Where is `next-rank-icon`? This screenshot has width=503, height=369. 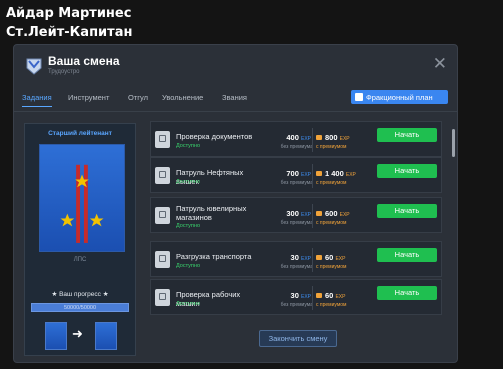 next-rank-icon is located at coordinates (106, 336).